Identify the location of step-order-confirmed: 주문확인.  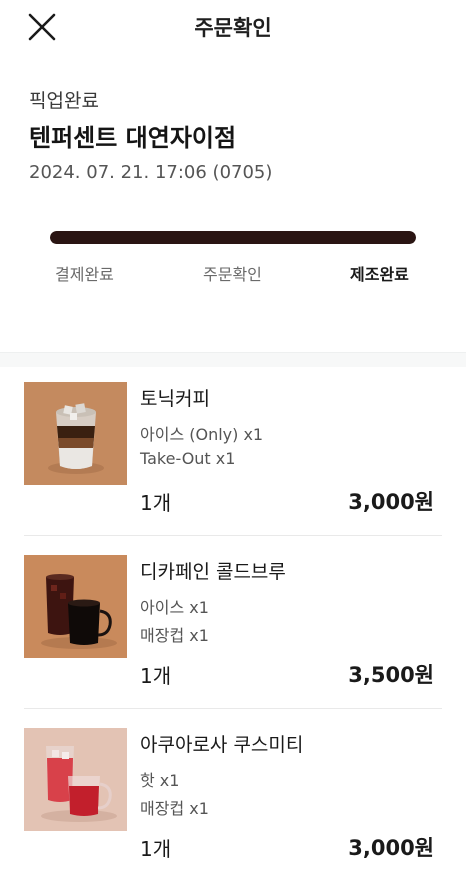
(232, 274).